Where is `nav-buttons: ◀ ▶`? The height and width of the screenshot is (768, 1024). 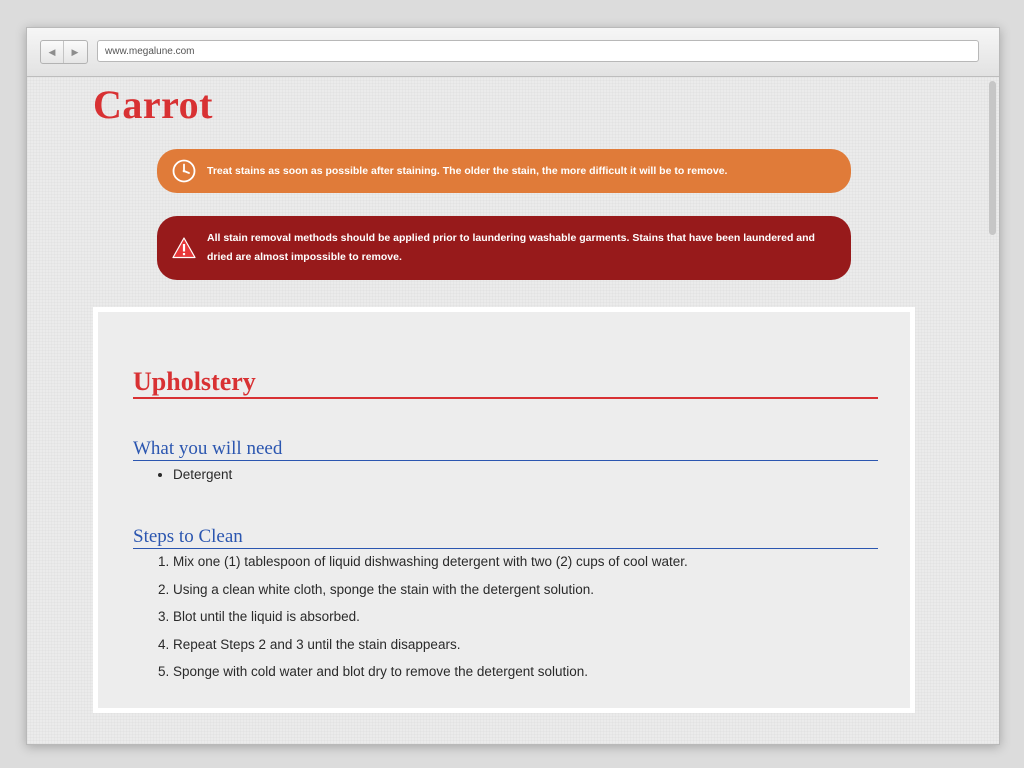
nav-buttons: ◀ ▶ is located at coordinates (64, 52).